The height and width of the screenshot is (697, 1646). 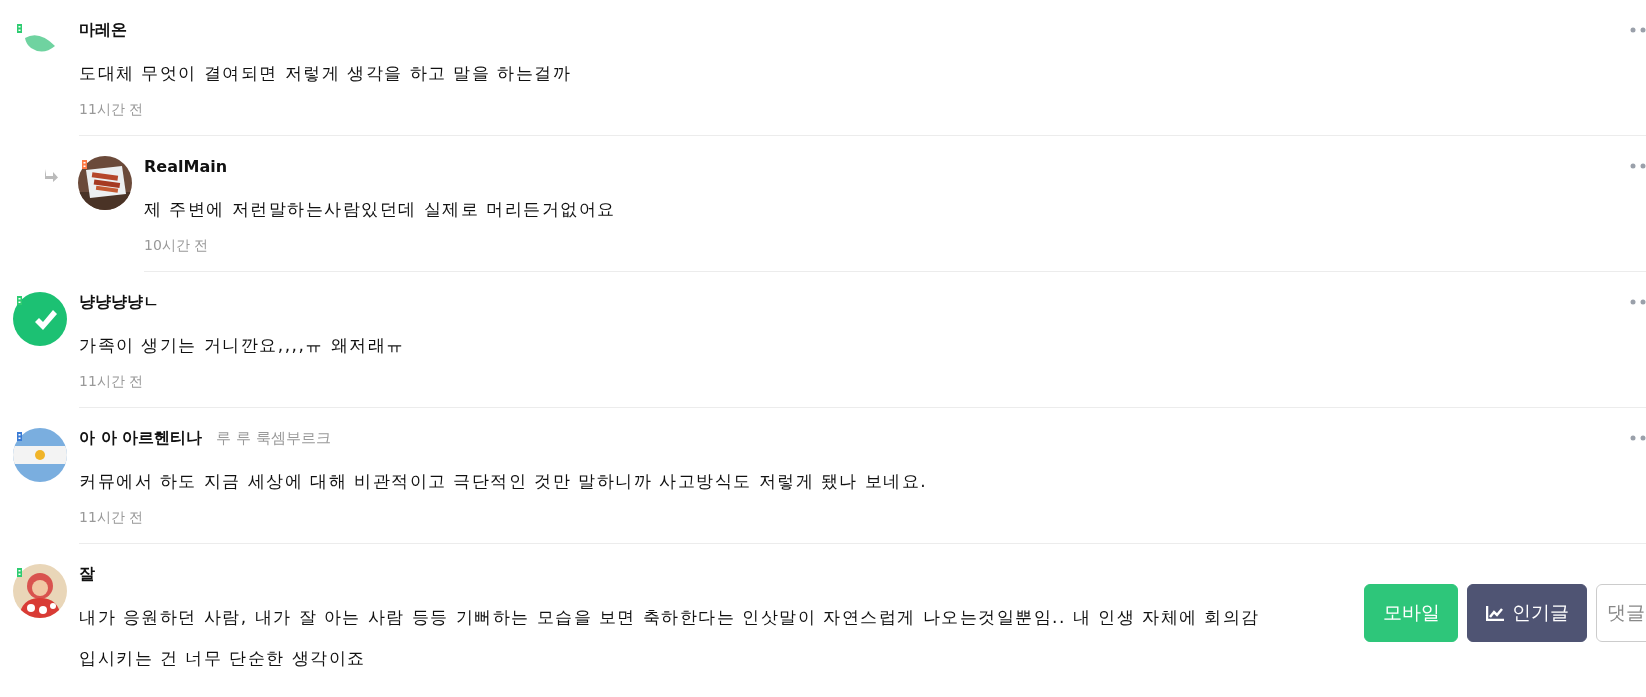 I want to click on flag-icon, so click(x=40, y=455).